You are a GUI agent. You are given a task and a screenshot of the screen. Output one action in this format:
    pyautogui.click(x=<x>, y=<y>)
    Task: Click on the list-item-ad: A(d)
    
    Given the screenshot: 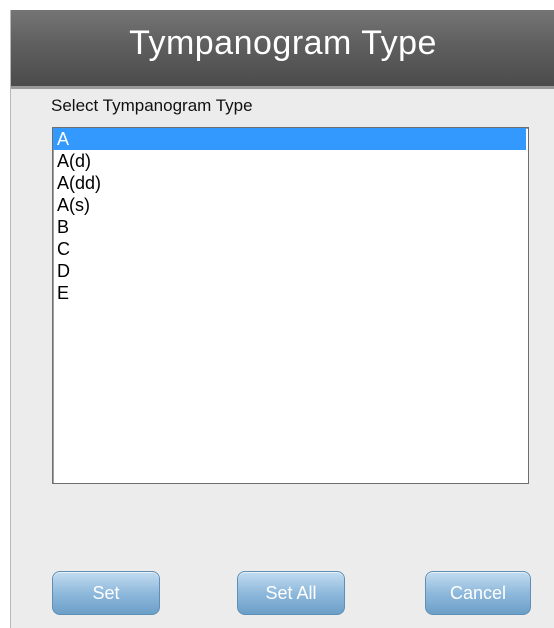 What is the action you would take?
    pyautogui.click(x=289, y=161)
    